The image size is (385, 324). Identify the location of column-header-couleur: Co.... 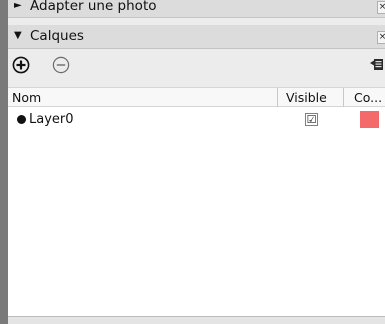
(368, 97).